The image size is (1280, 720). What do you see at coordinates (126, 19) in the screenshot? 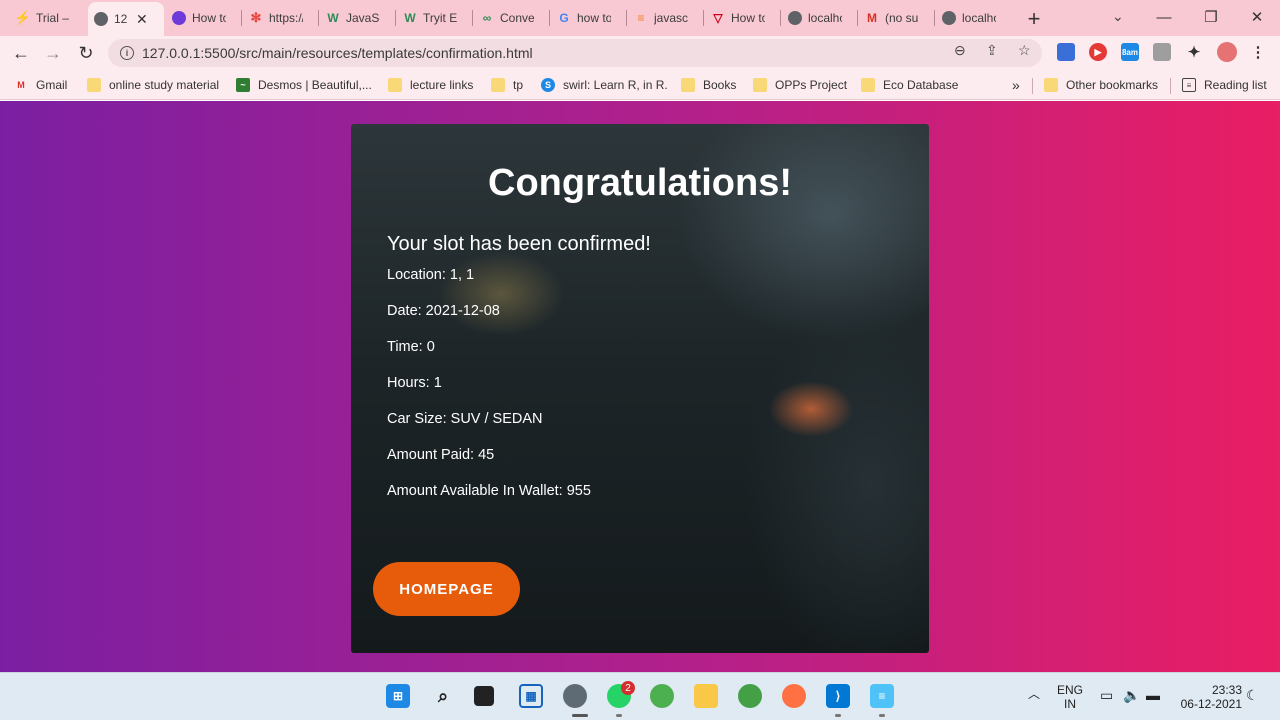
I see `tab-active: 127.0.0.1 ✕` at bounding box center [126, 19].